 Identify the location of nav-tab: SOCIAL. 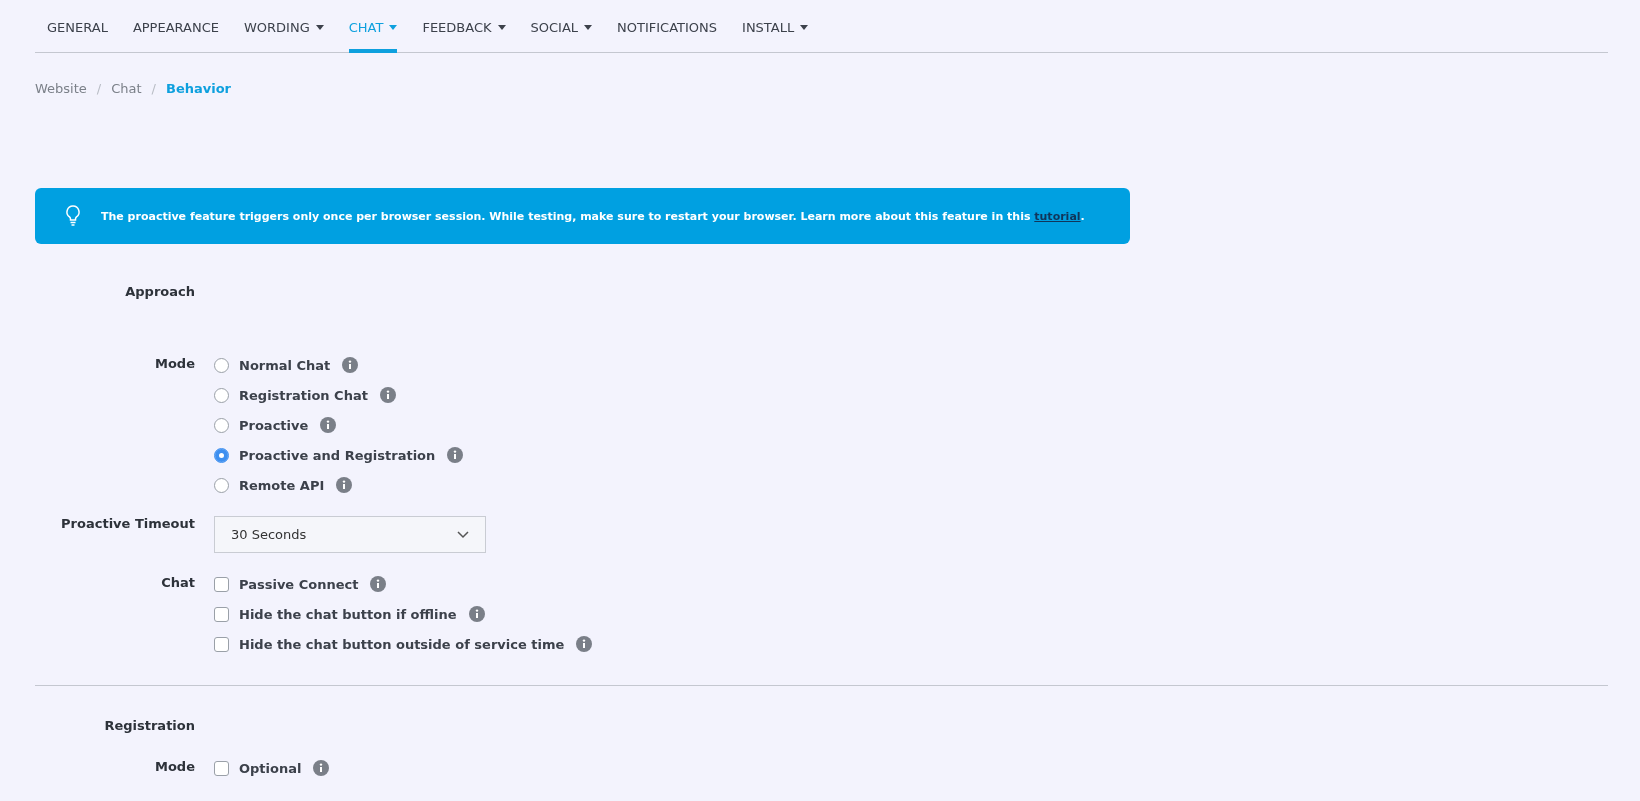
(561, 26).